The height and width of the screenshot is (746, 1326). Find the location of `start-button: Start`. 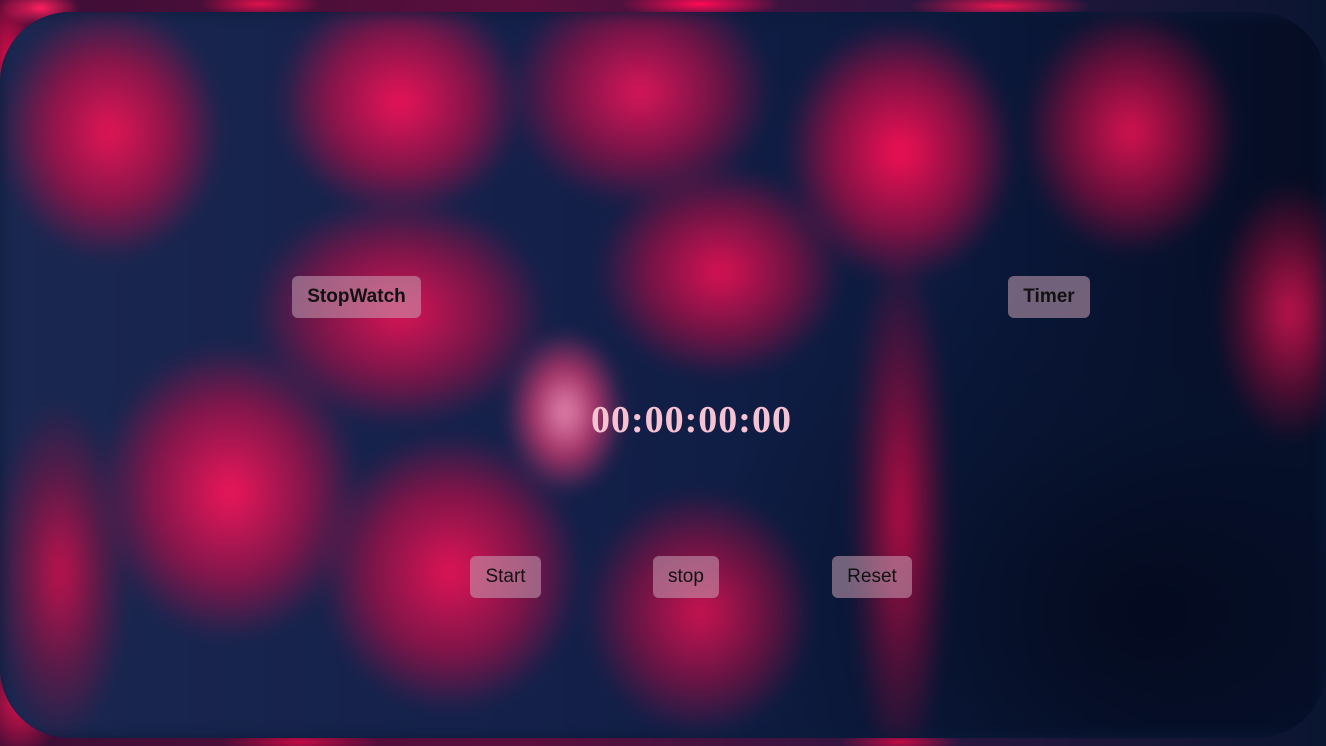

start-button: Start is located at coordinates (505, 577).